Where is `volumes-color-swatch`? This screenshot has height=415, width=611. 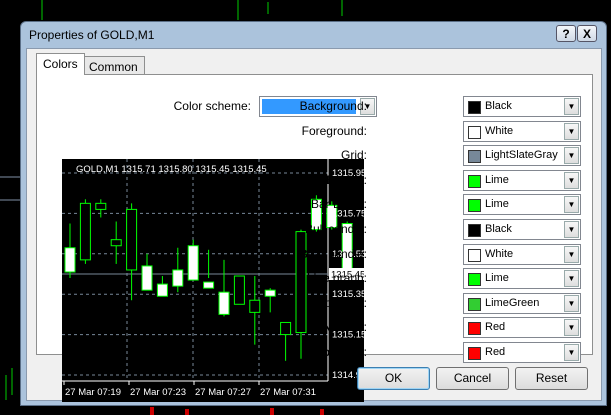 volumes-color-swatch is located at coordinates (474, 304).